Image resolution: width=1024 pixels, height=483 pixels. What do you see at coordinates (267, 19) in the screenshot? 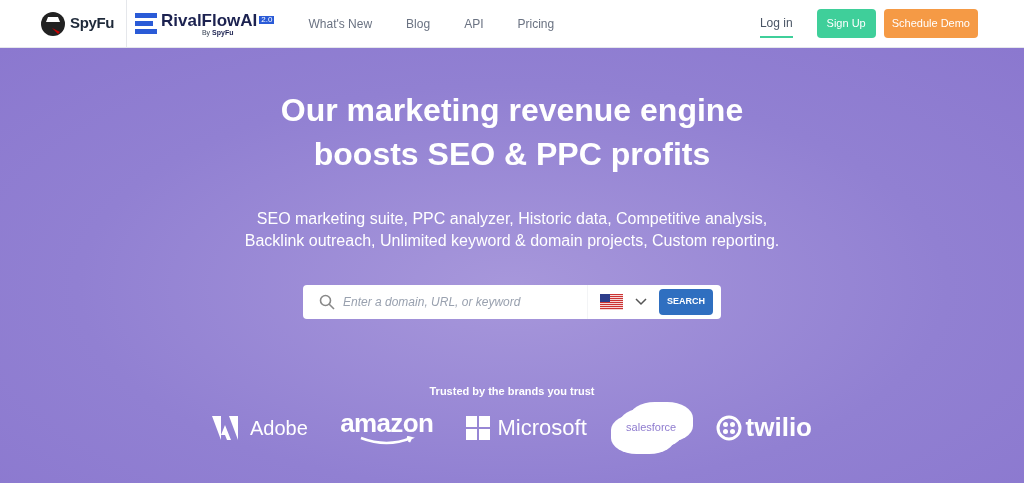
I see `version-badge: 2.0` at bounding box center [267, 19].